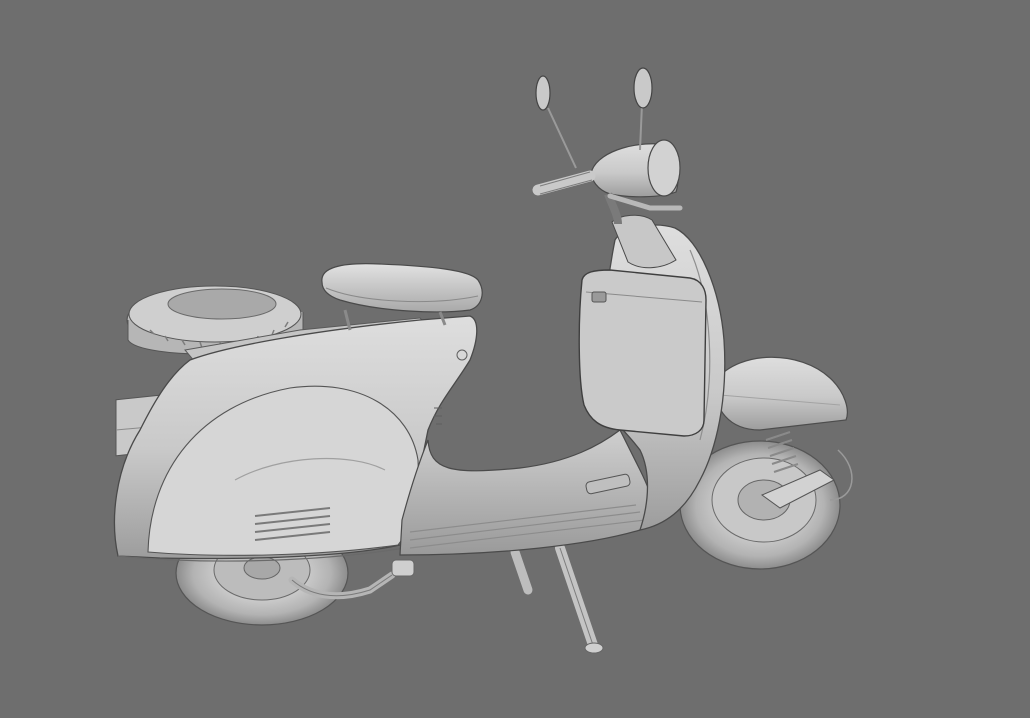  What do you see at coordinates (781, 393) in the screenshot?
I see `front-mudguard` at bounding box center [781, 393].